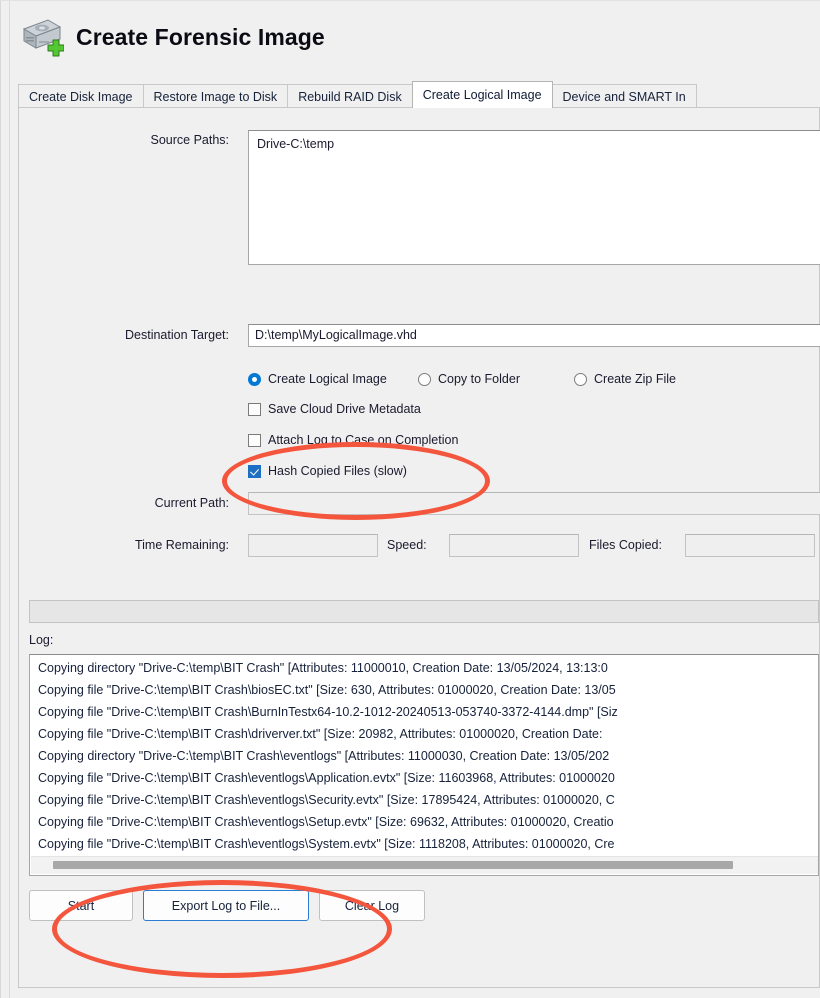  What do you see at coordinates (624, 96) in the screenshot?
I see `tab-device-and-smart-info: Device and SMART In` at bounding box center [624, 96].